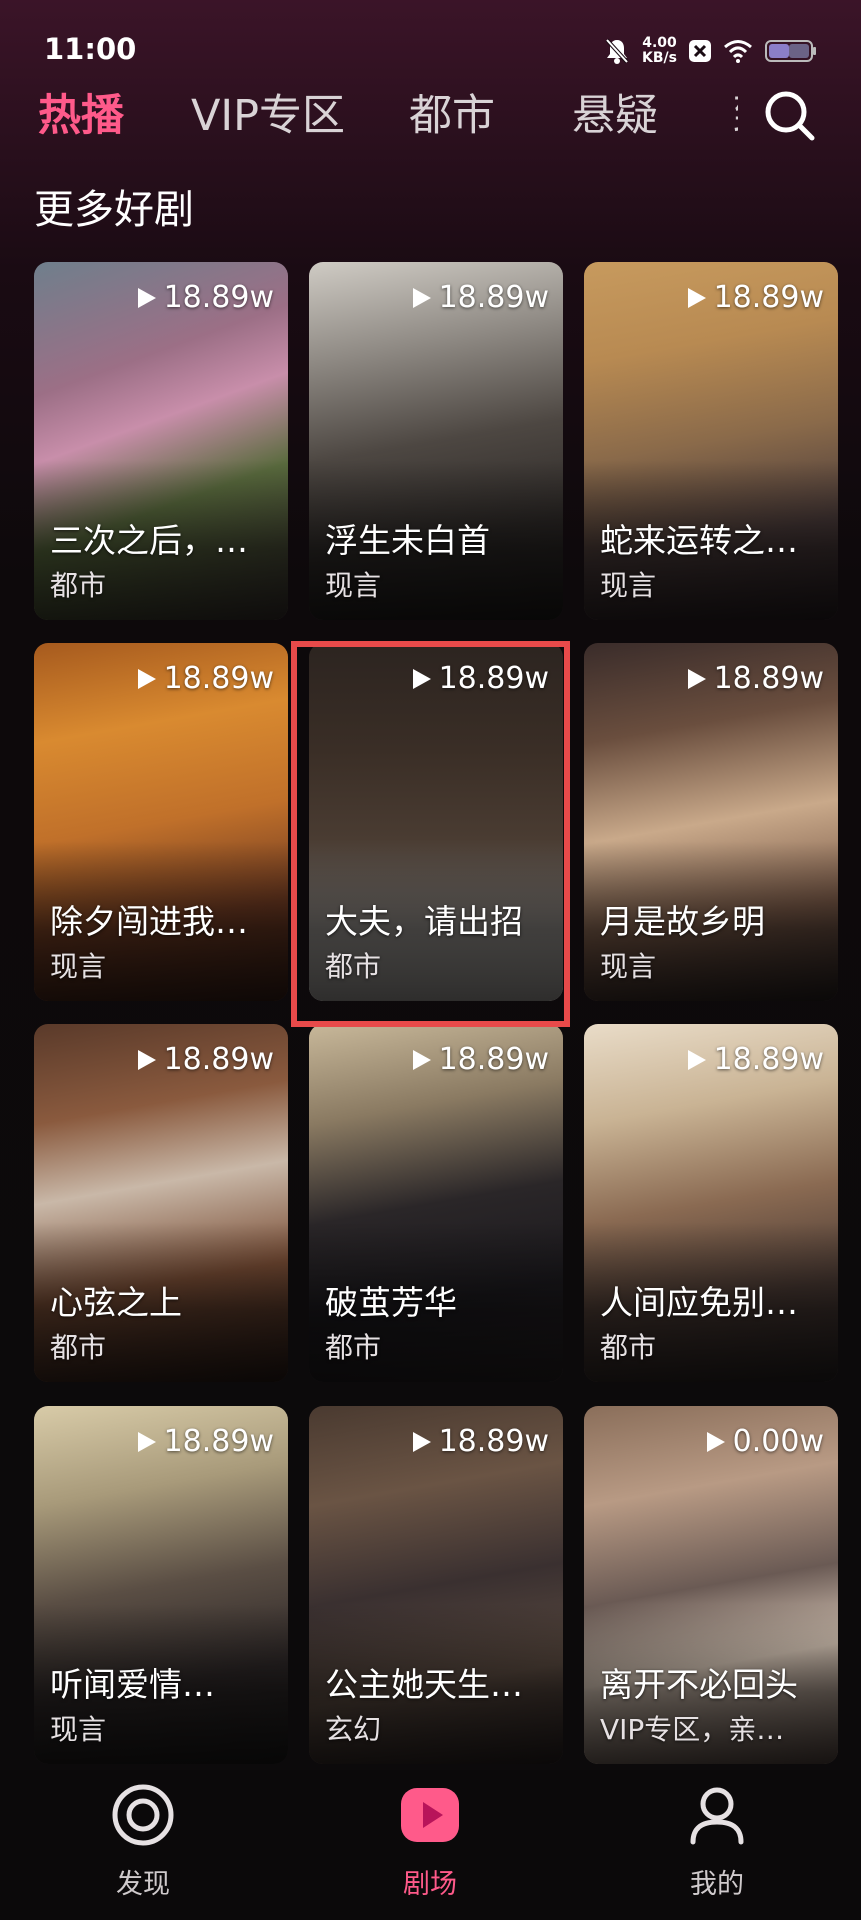  I want to click on category-tabs: 热播 VIP专区 都市 悬疑 致, so click(388, 116).